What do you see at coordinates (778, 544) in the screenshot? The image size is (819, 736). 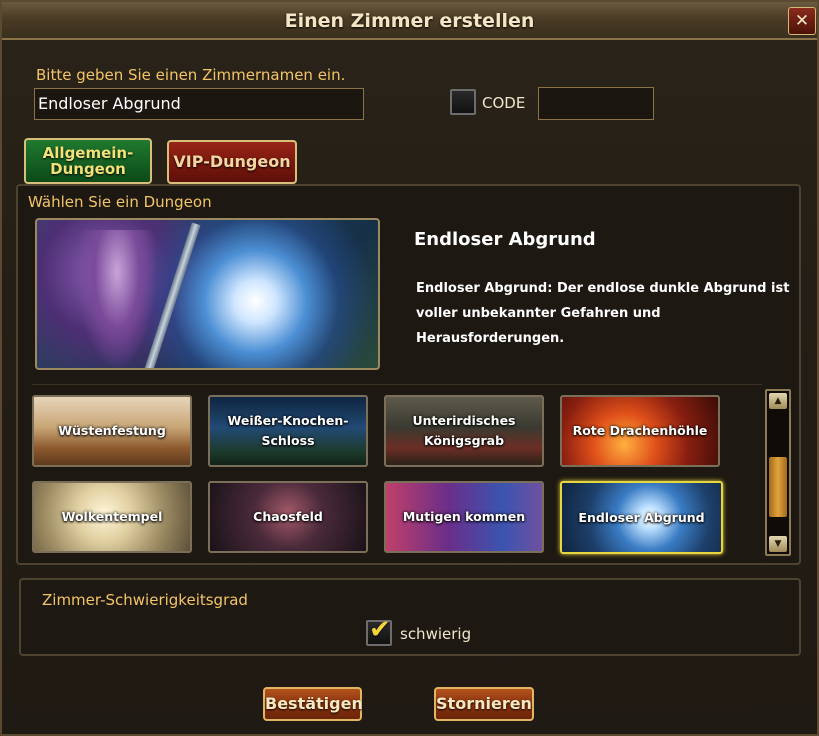 I see `scroll-down-icon: ▼` at bounding box center [778, 544].